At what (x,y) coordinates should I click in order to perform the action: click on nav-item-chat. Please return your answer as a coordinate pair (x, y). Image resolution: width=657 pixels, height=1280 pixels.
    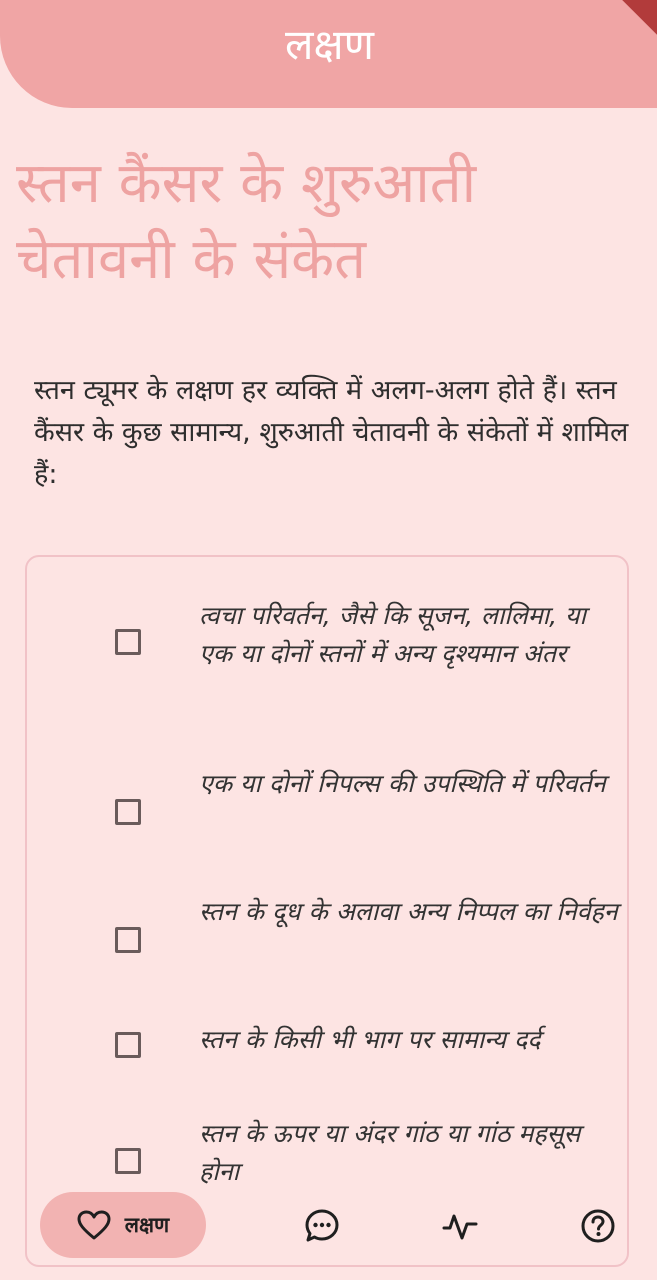
    Looking at the image, I should click on (322, 1226).